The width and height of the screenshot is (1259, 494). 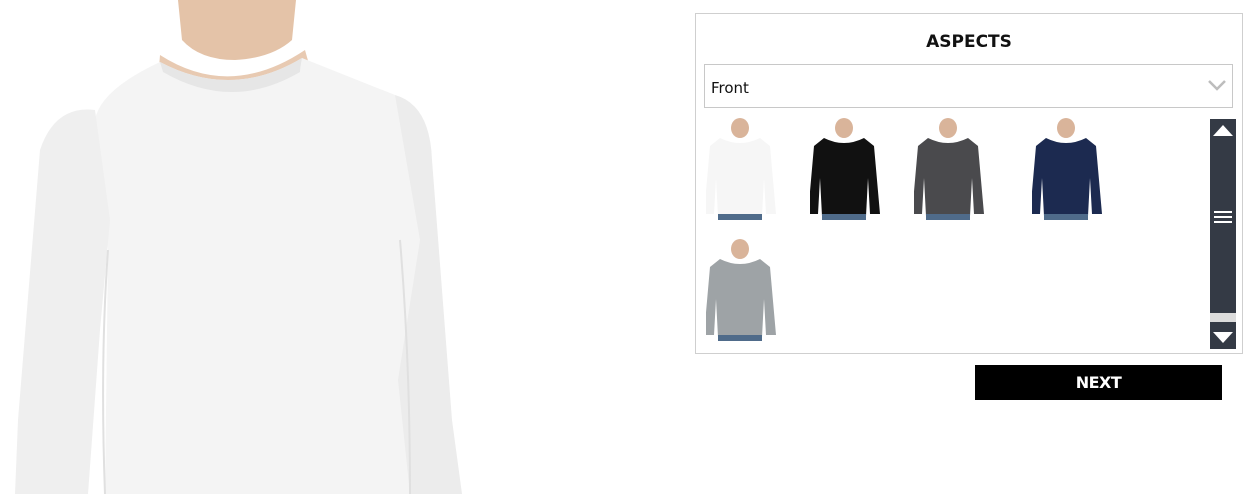 What do you see at coordinates (1217, 85) in the screenshot?
I see `chevron-down-icon` at bounding box center [1217, 85].